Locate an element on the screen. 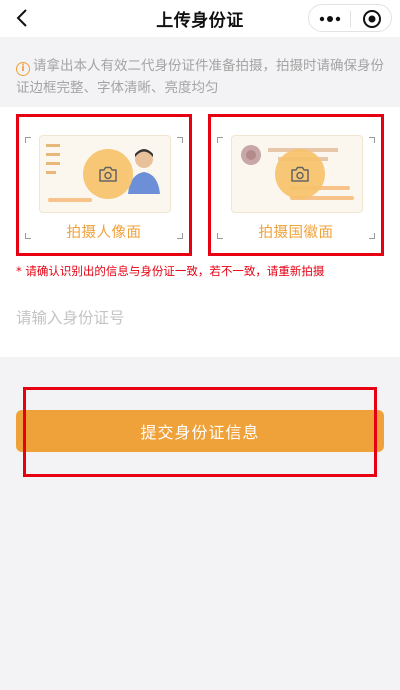 The height and width of the screenshot is (690, 400). mini-program-capsule is located at coordinates (350, 18).